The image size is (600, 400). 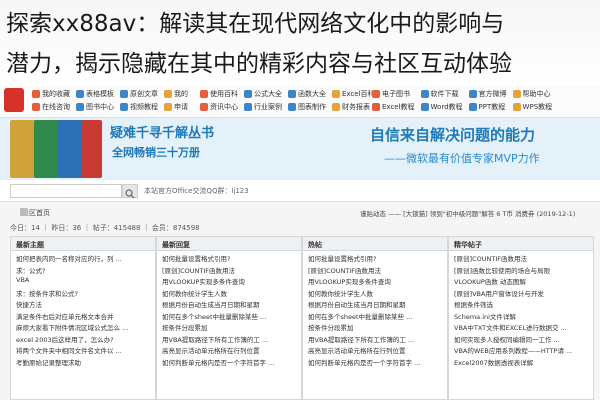 What do you see at coordinates (162, 133) in the screenshot?
I see `banner-title: 疑难千寻千解丛书` at bounding box center [162, 133].